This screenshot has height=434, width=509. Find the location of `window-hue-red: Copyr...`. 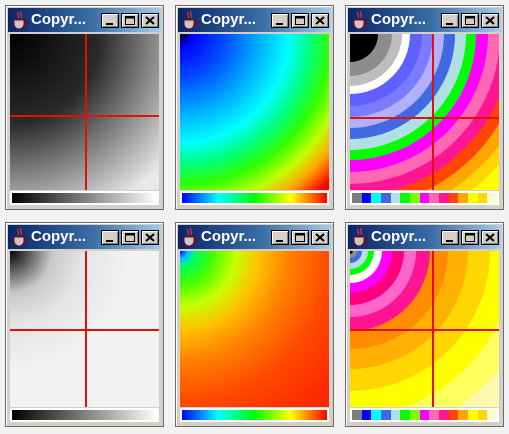

window-hue-red: Copyr... is located at coordinates (254, 324).